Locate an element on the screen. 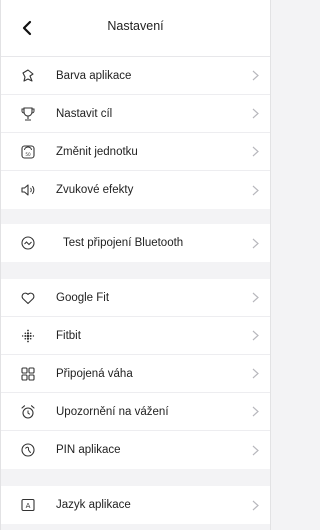  settings-group-bluetooth: Test připojení Bluetooth is located at coordinates (135, 243).